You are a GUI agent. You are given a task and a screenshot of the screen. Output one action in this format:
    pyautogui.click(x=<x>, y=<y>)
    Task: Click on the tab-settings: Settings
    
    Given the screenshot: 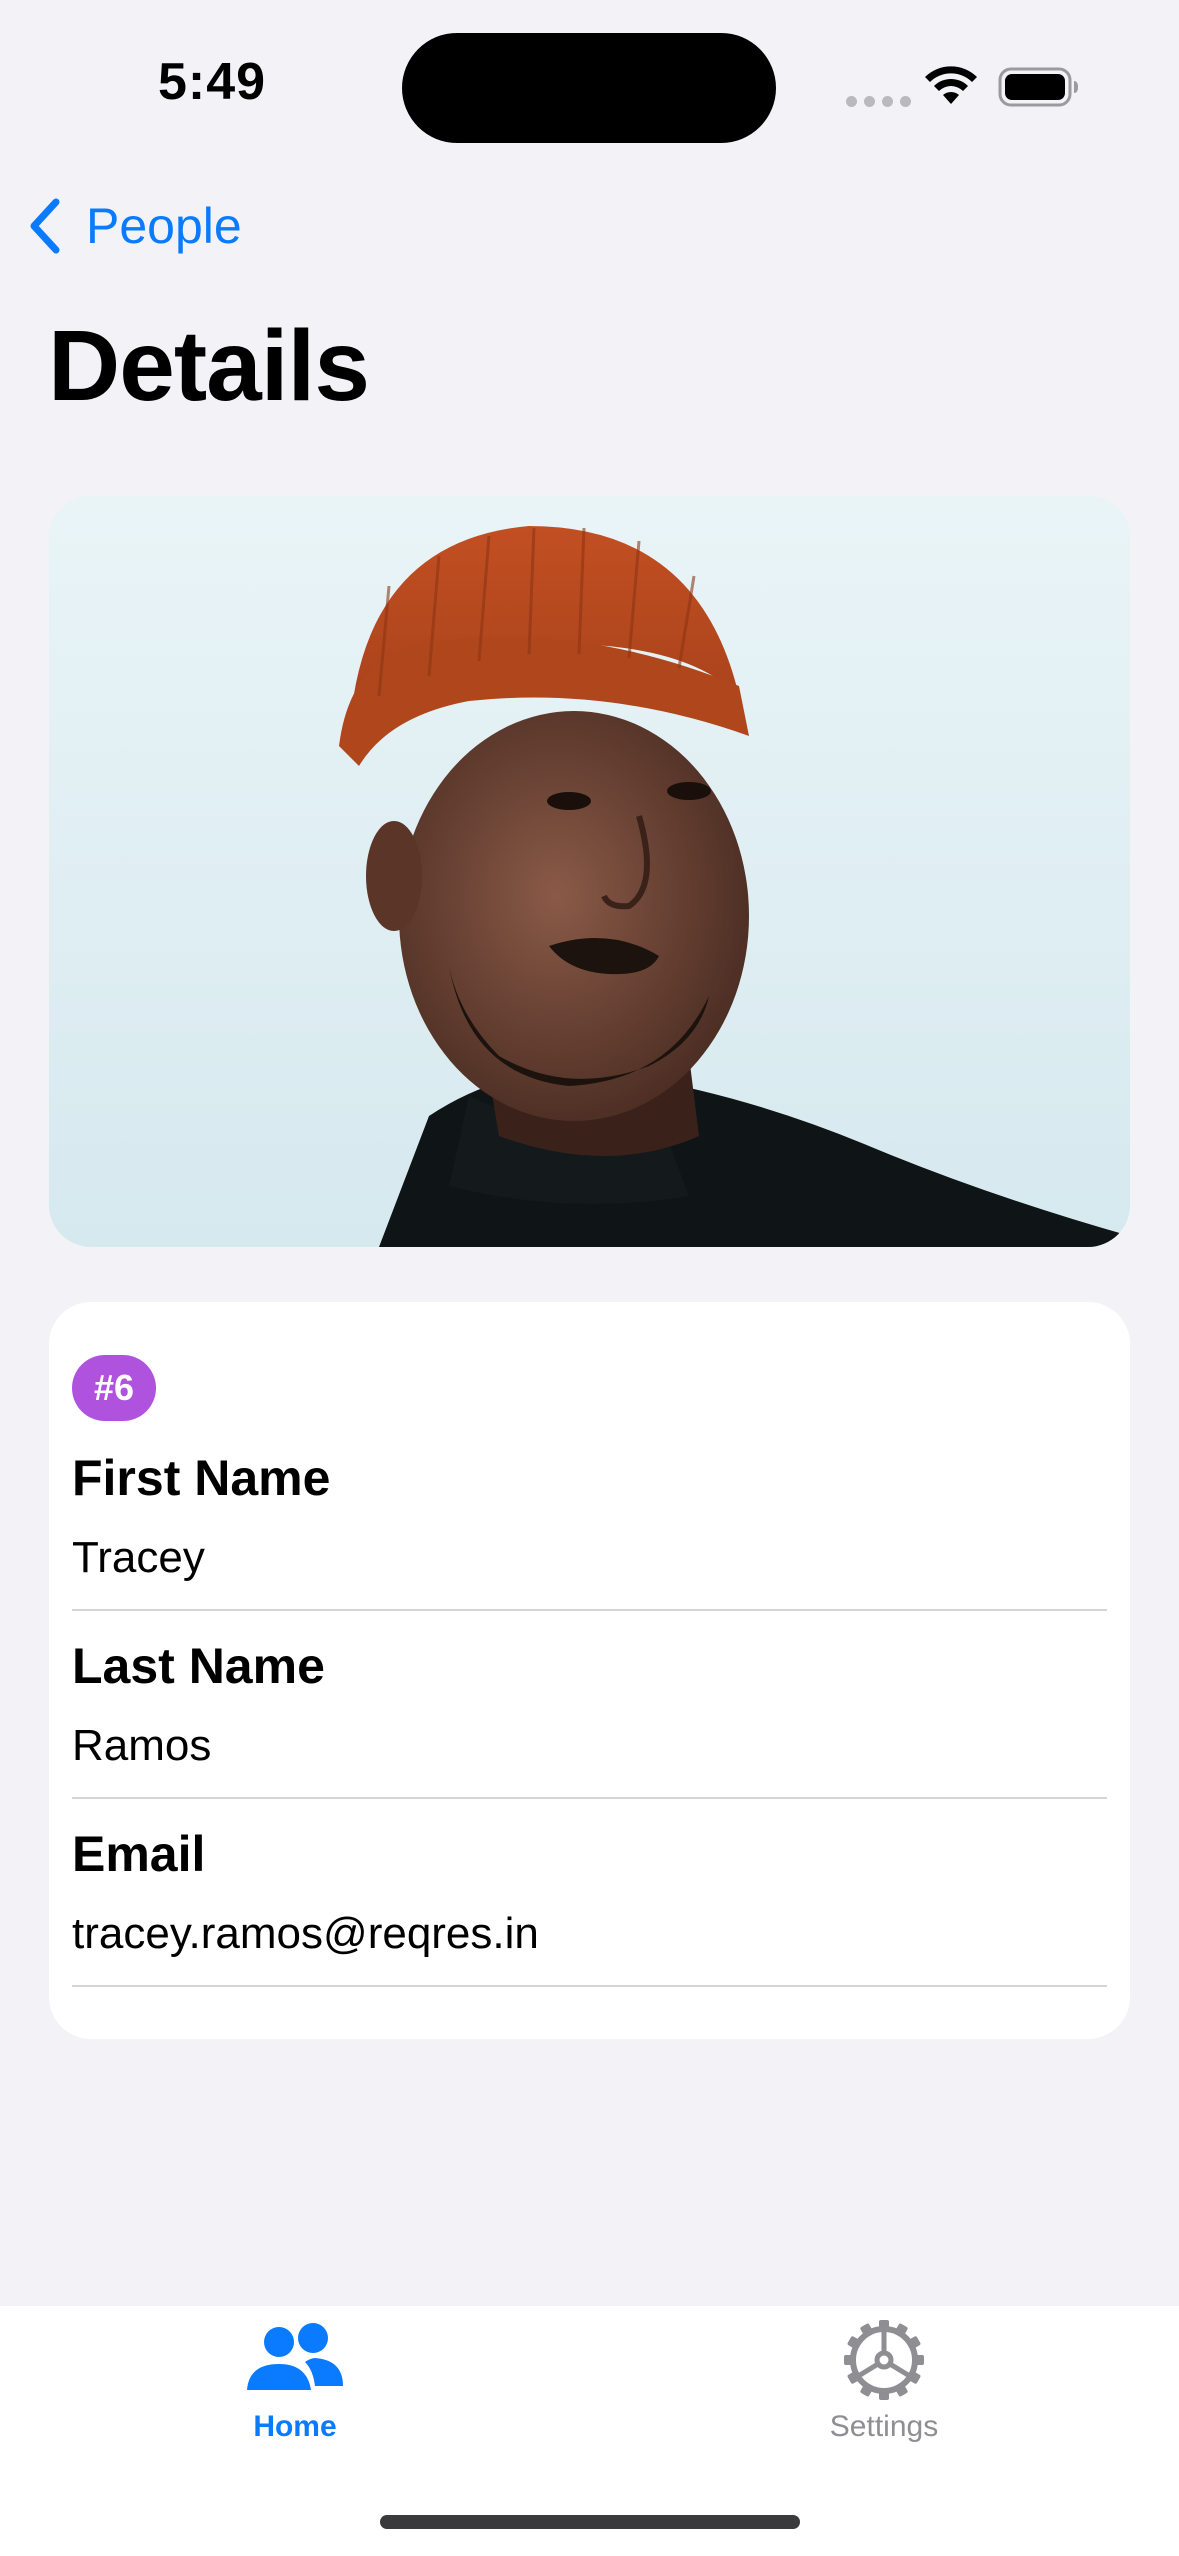 What is the action you would take?
    pyautogui.click(x=884, y=2382)
    